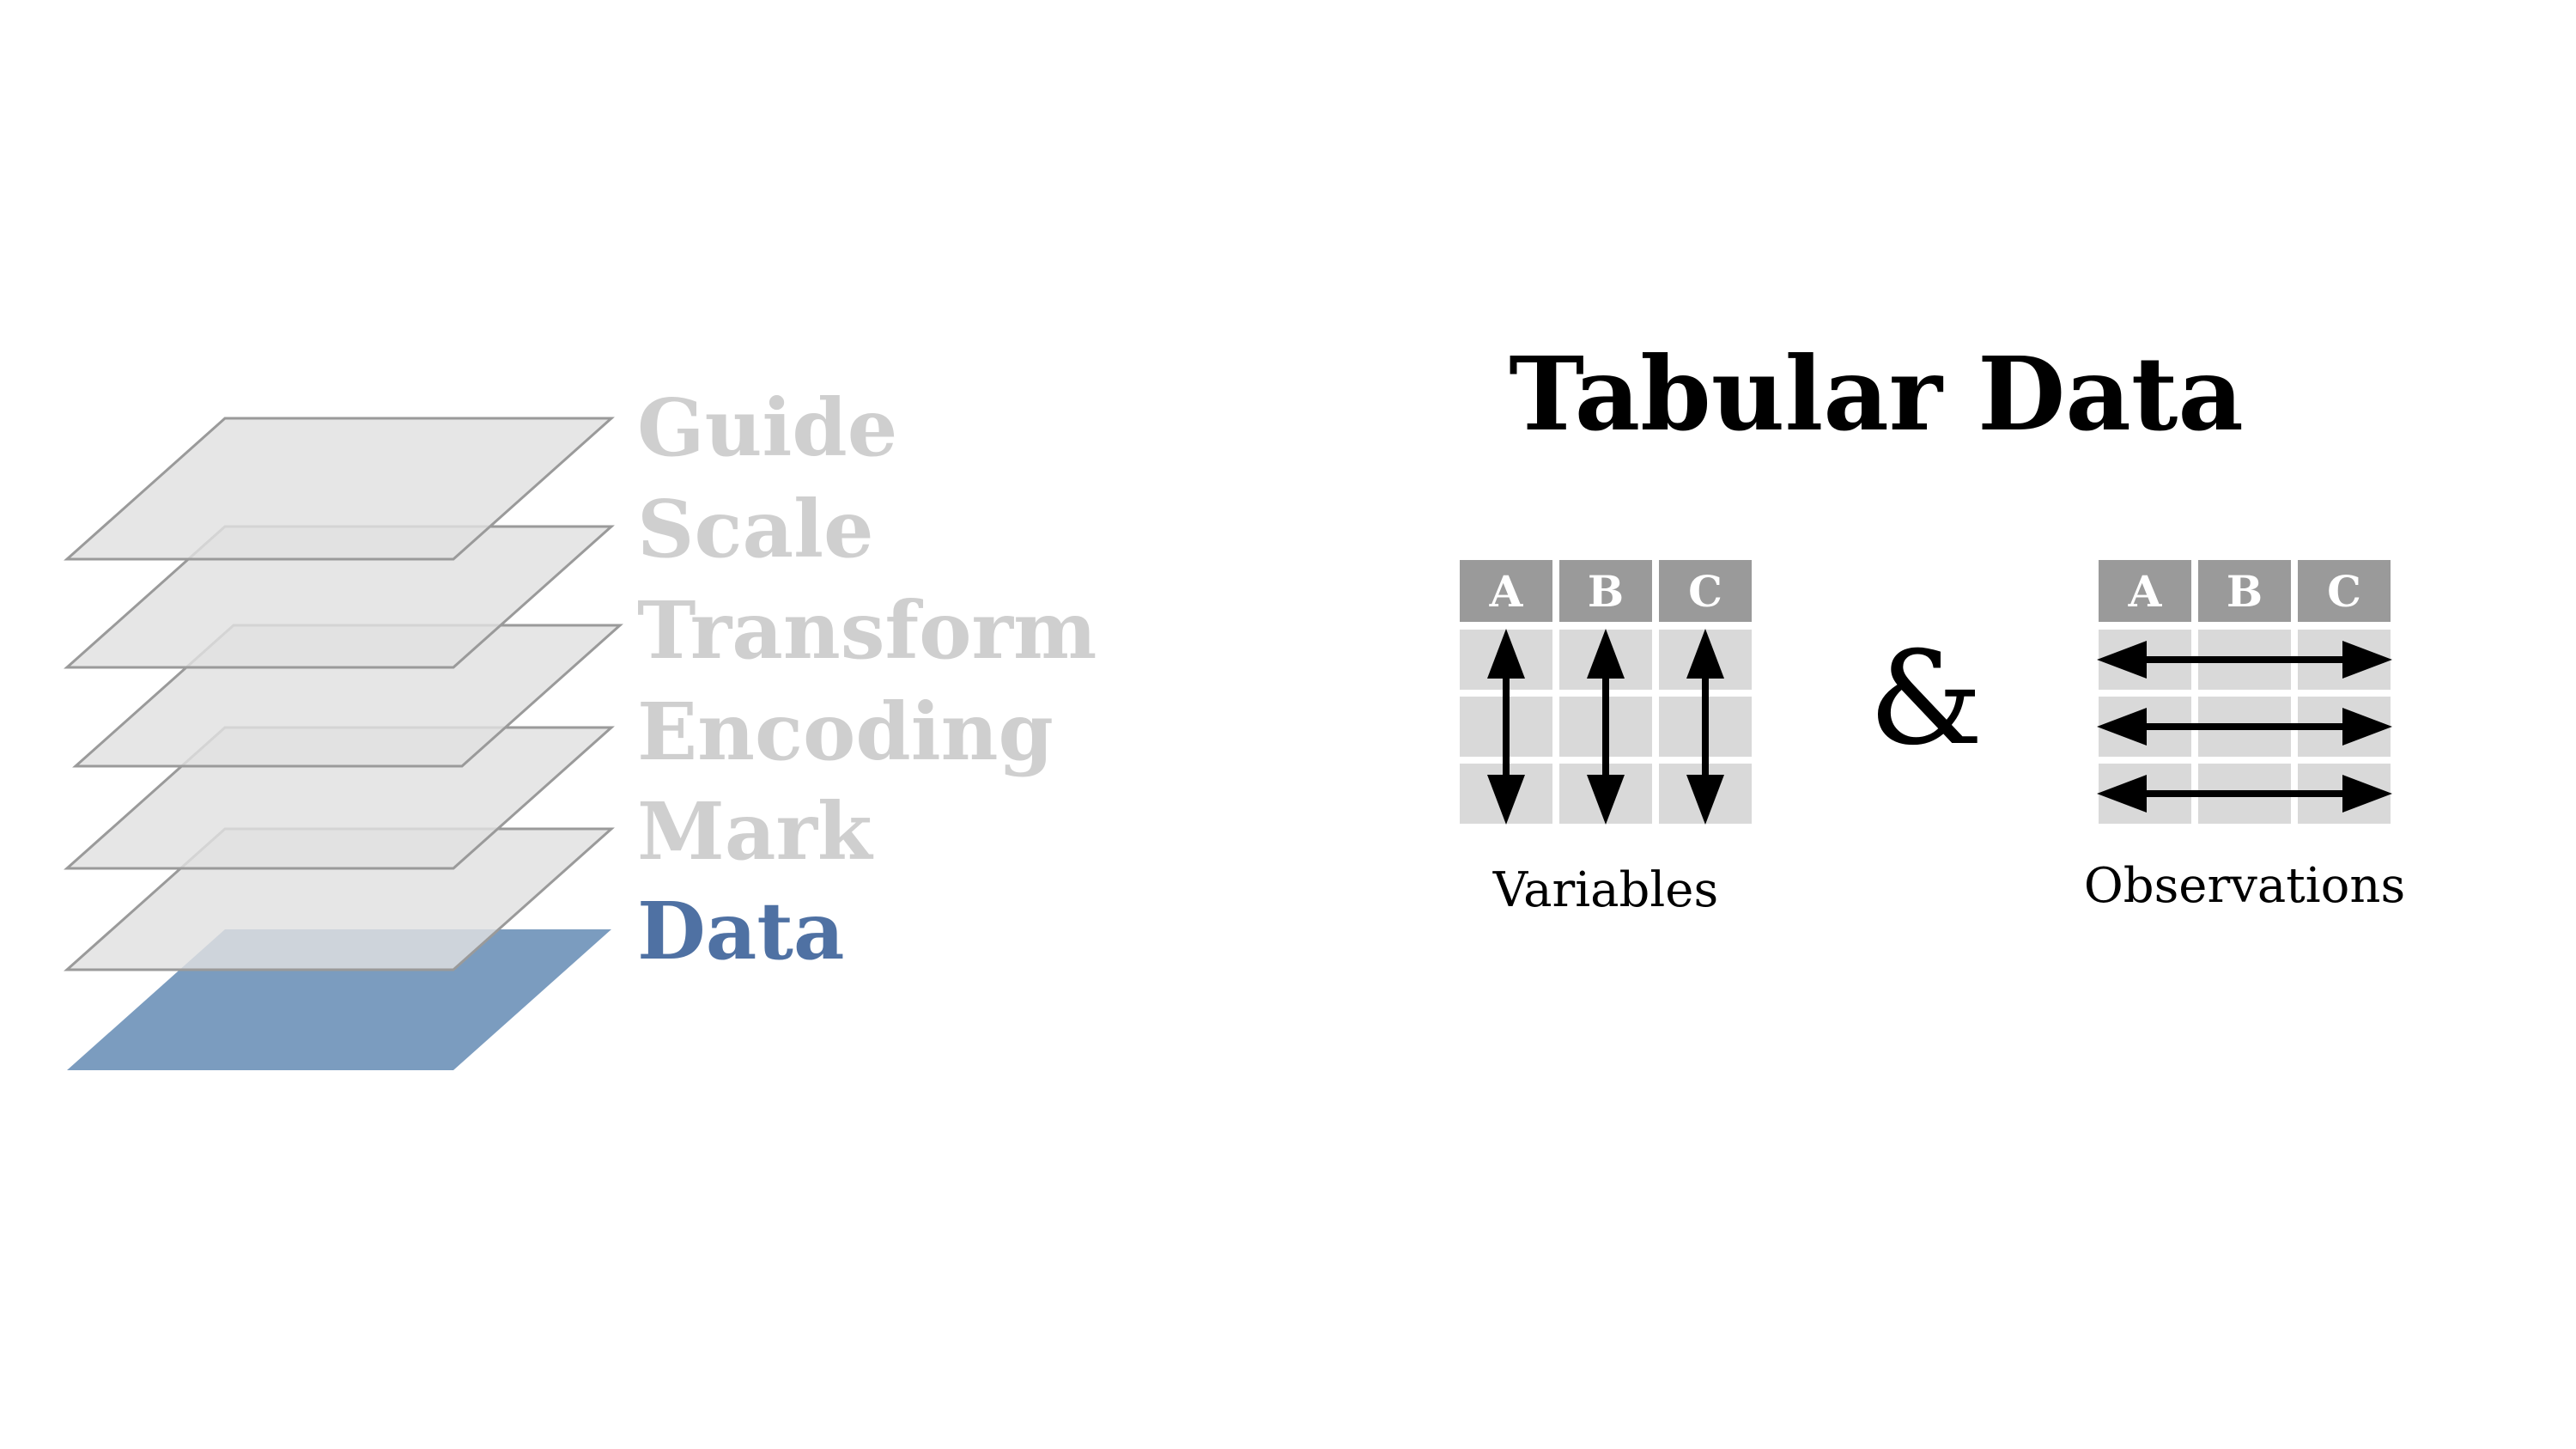  What do you see at coordinates (867, 630) in the screenshot?
I see `layer-label-transform: Transform` at bounding box center [867, 630].